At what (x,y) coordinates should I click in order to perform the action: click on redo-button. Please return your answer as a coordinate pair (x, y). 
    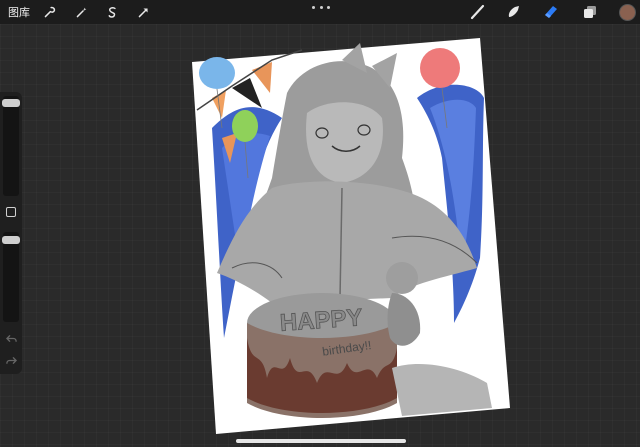
    Looking at the image, I should click on (11, 360).